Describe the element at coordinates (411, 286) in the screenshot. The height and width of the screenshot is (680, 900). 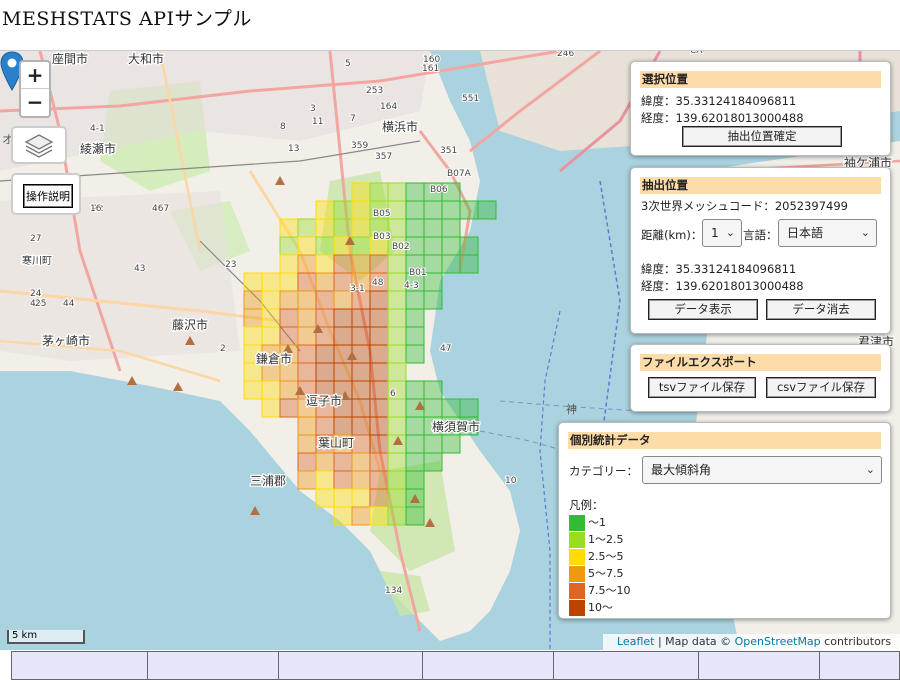
I see `road-number-label: 4-3` at that location.